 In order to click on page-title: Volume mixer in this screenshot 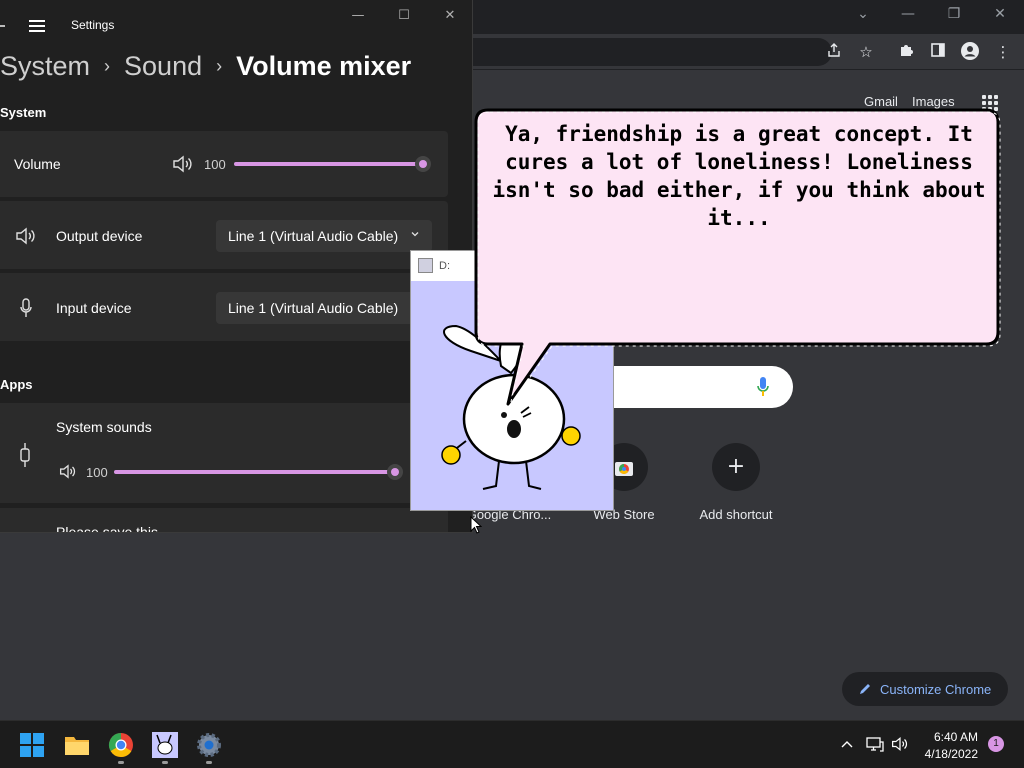, I will do `click(324, 65)`.